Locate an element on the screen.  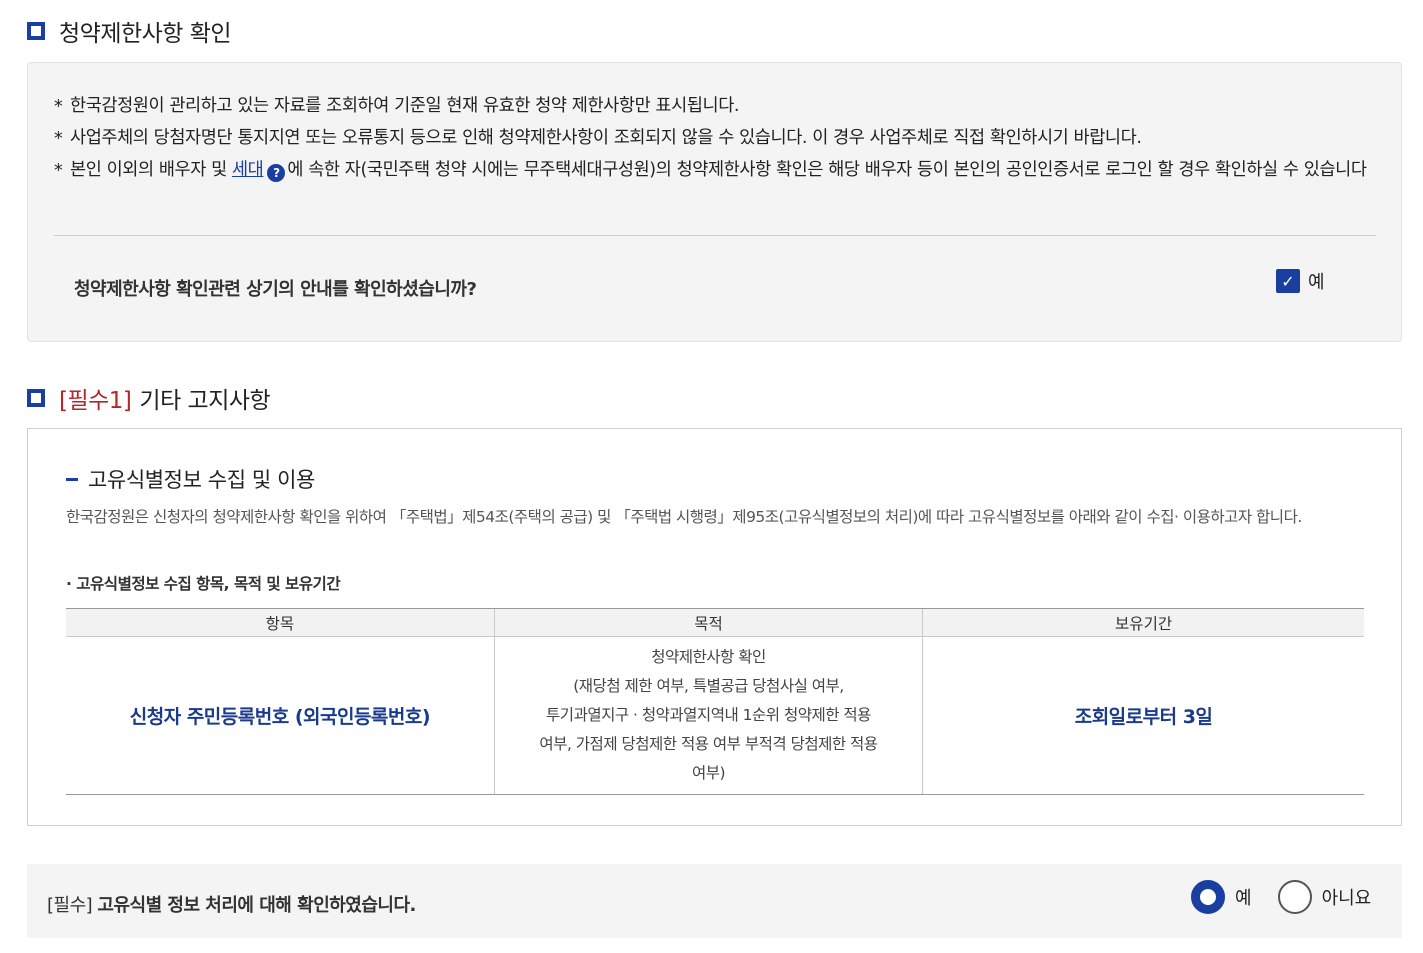
household-link: 세대 is located at coordinates (248, 170).